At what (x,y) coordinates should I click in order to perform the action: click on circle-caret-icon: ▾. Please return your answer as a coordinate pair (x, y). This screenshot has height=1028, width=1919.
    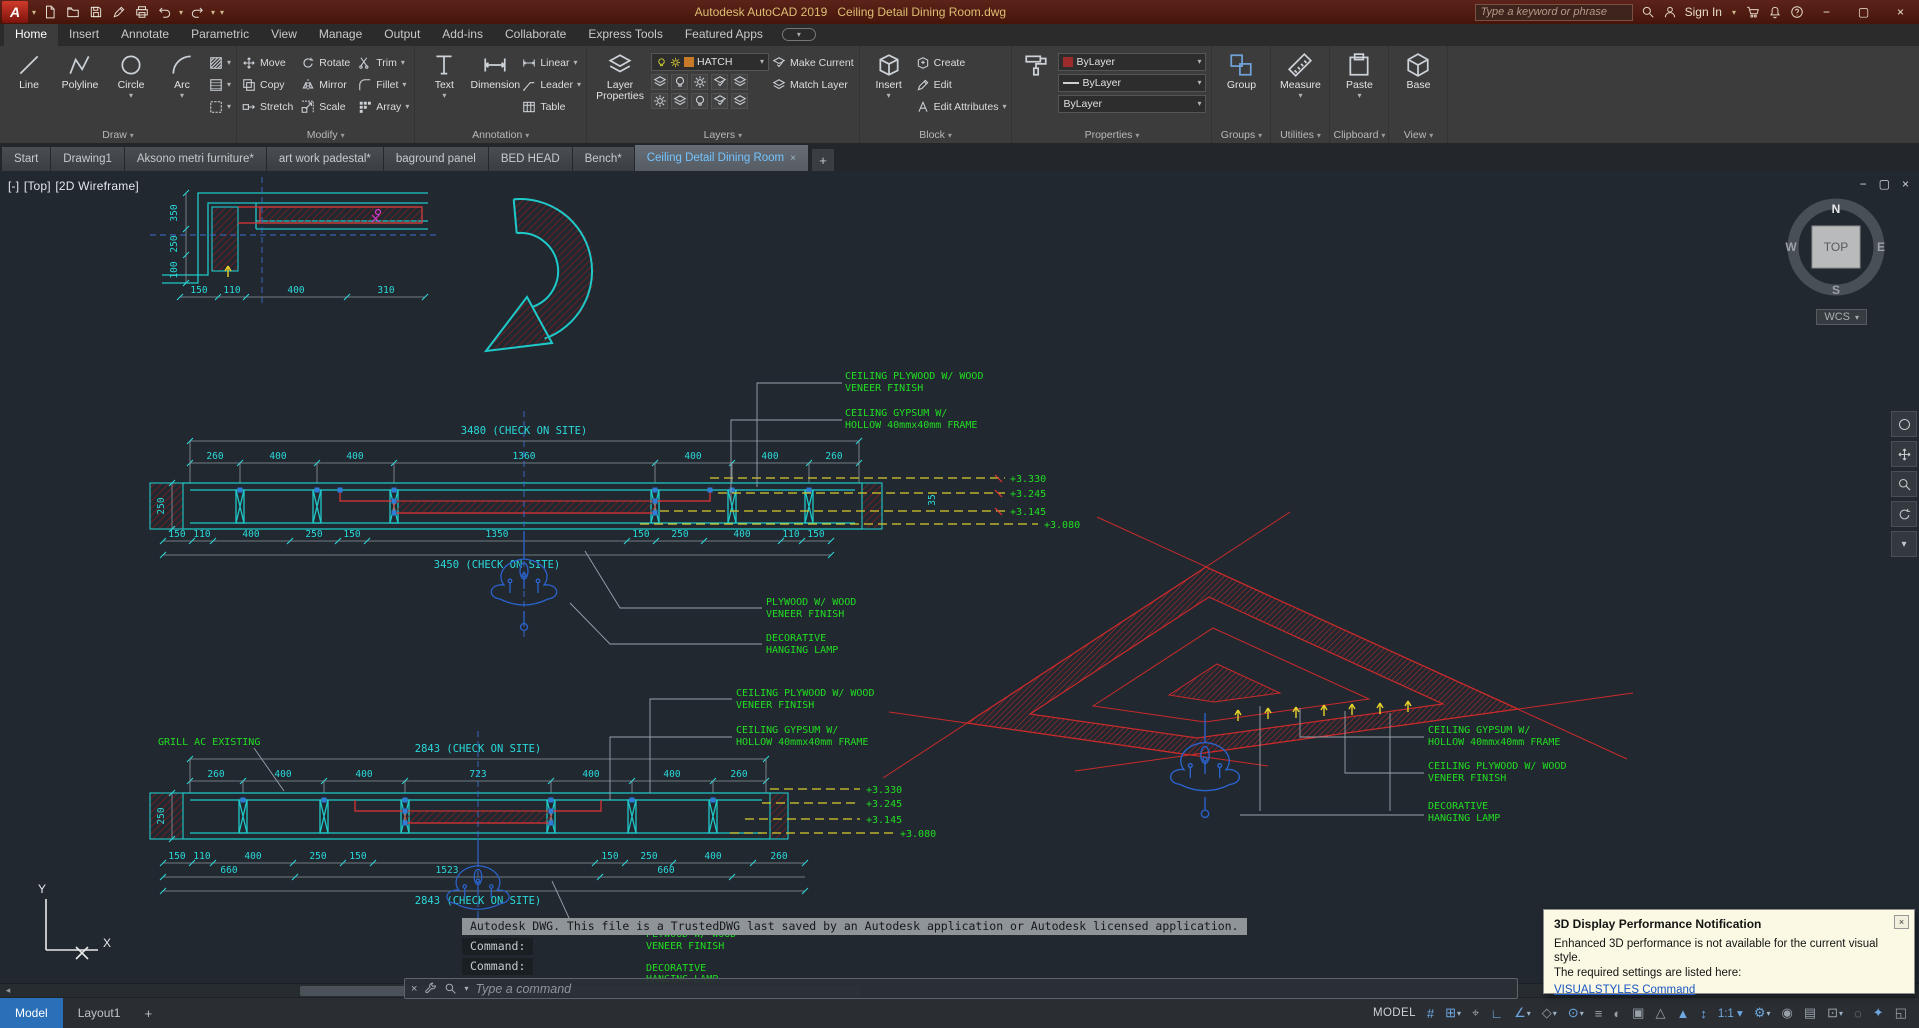
    Looking at the image, I should click on (131, 96).